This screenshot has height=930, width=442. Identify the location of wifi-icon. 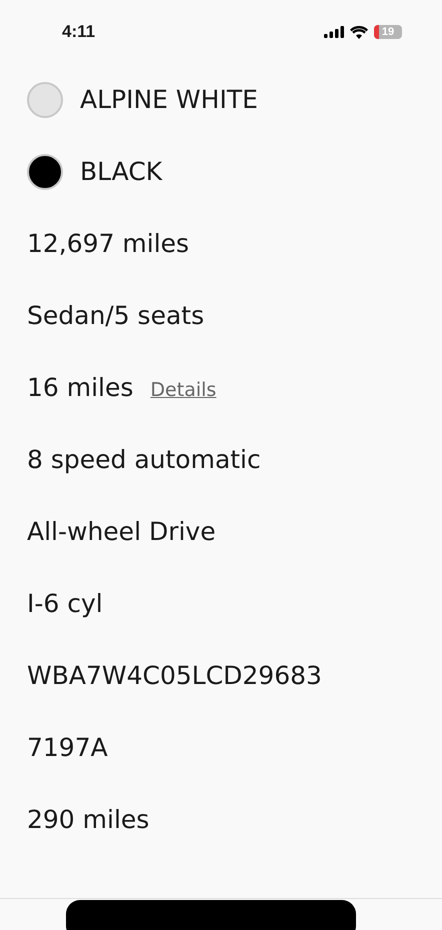
(359, 32).